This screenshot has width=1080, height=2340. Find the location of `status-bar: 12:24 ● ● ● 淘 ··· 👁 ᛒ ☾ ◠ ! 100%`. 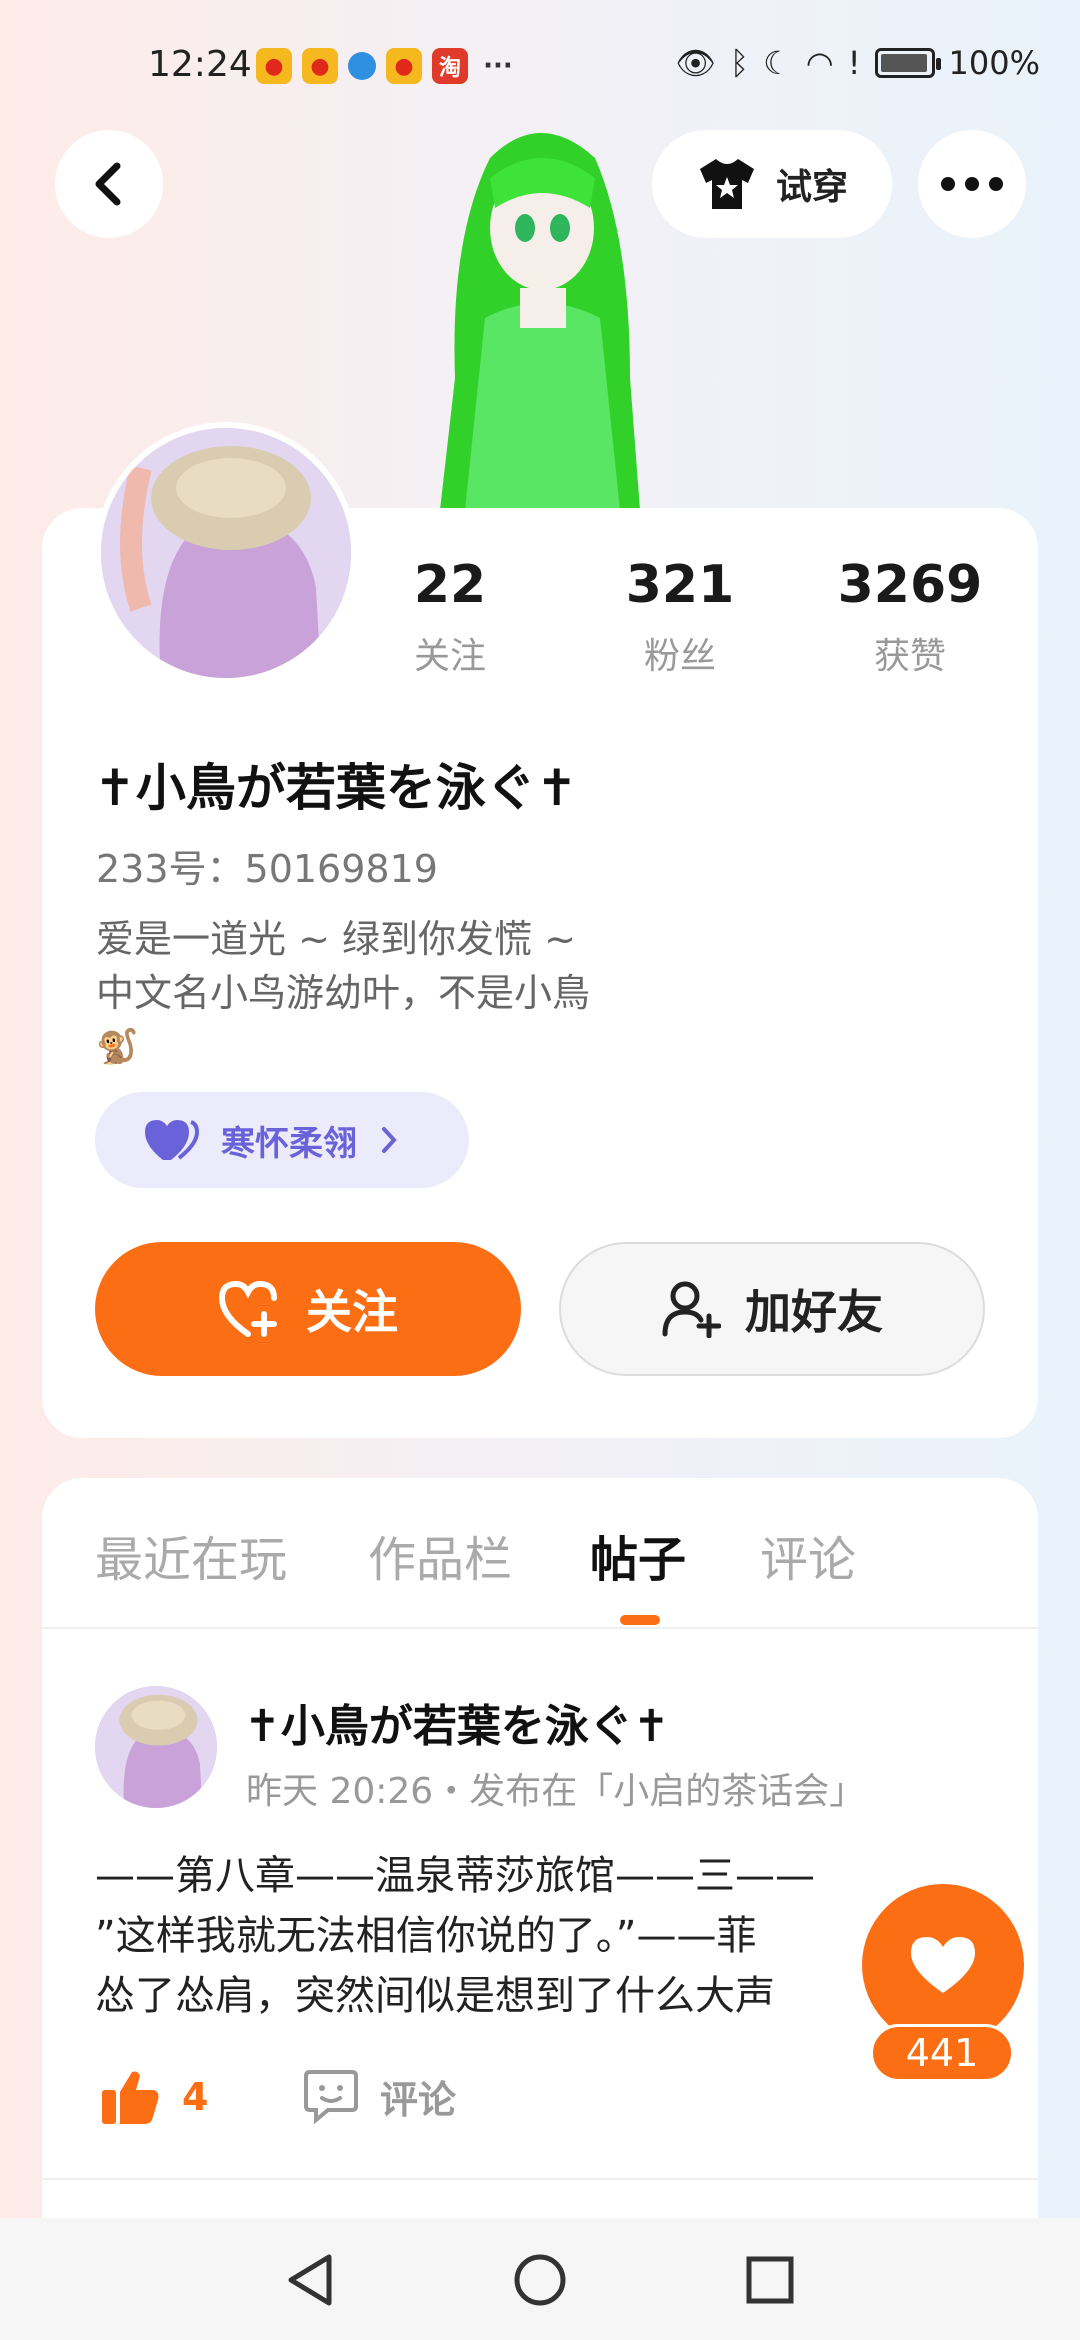

status-bar: 12:24 ● ● ● 淘 ··· 👁 ᛒ ☾ ◠ ! 100% is located at coordinates (540, 65).